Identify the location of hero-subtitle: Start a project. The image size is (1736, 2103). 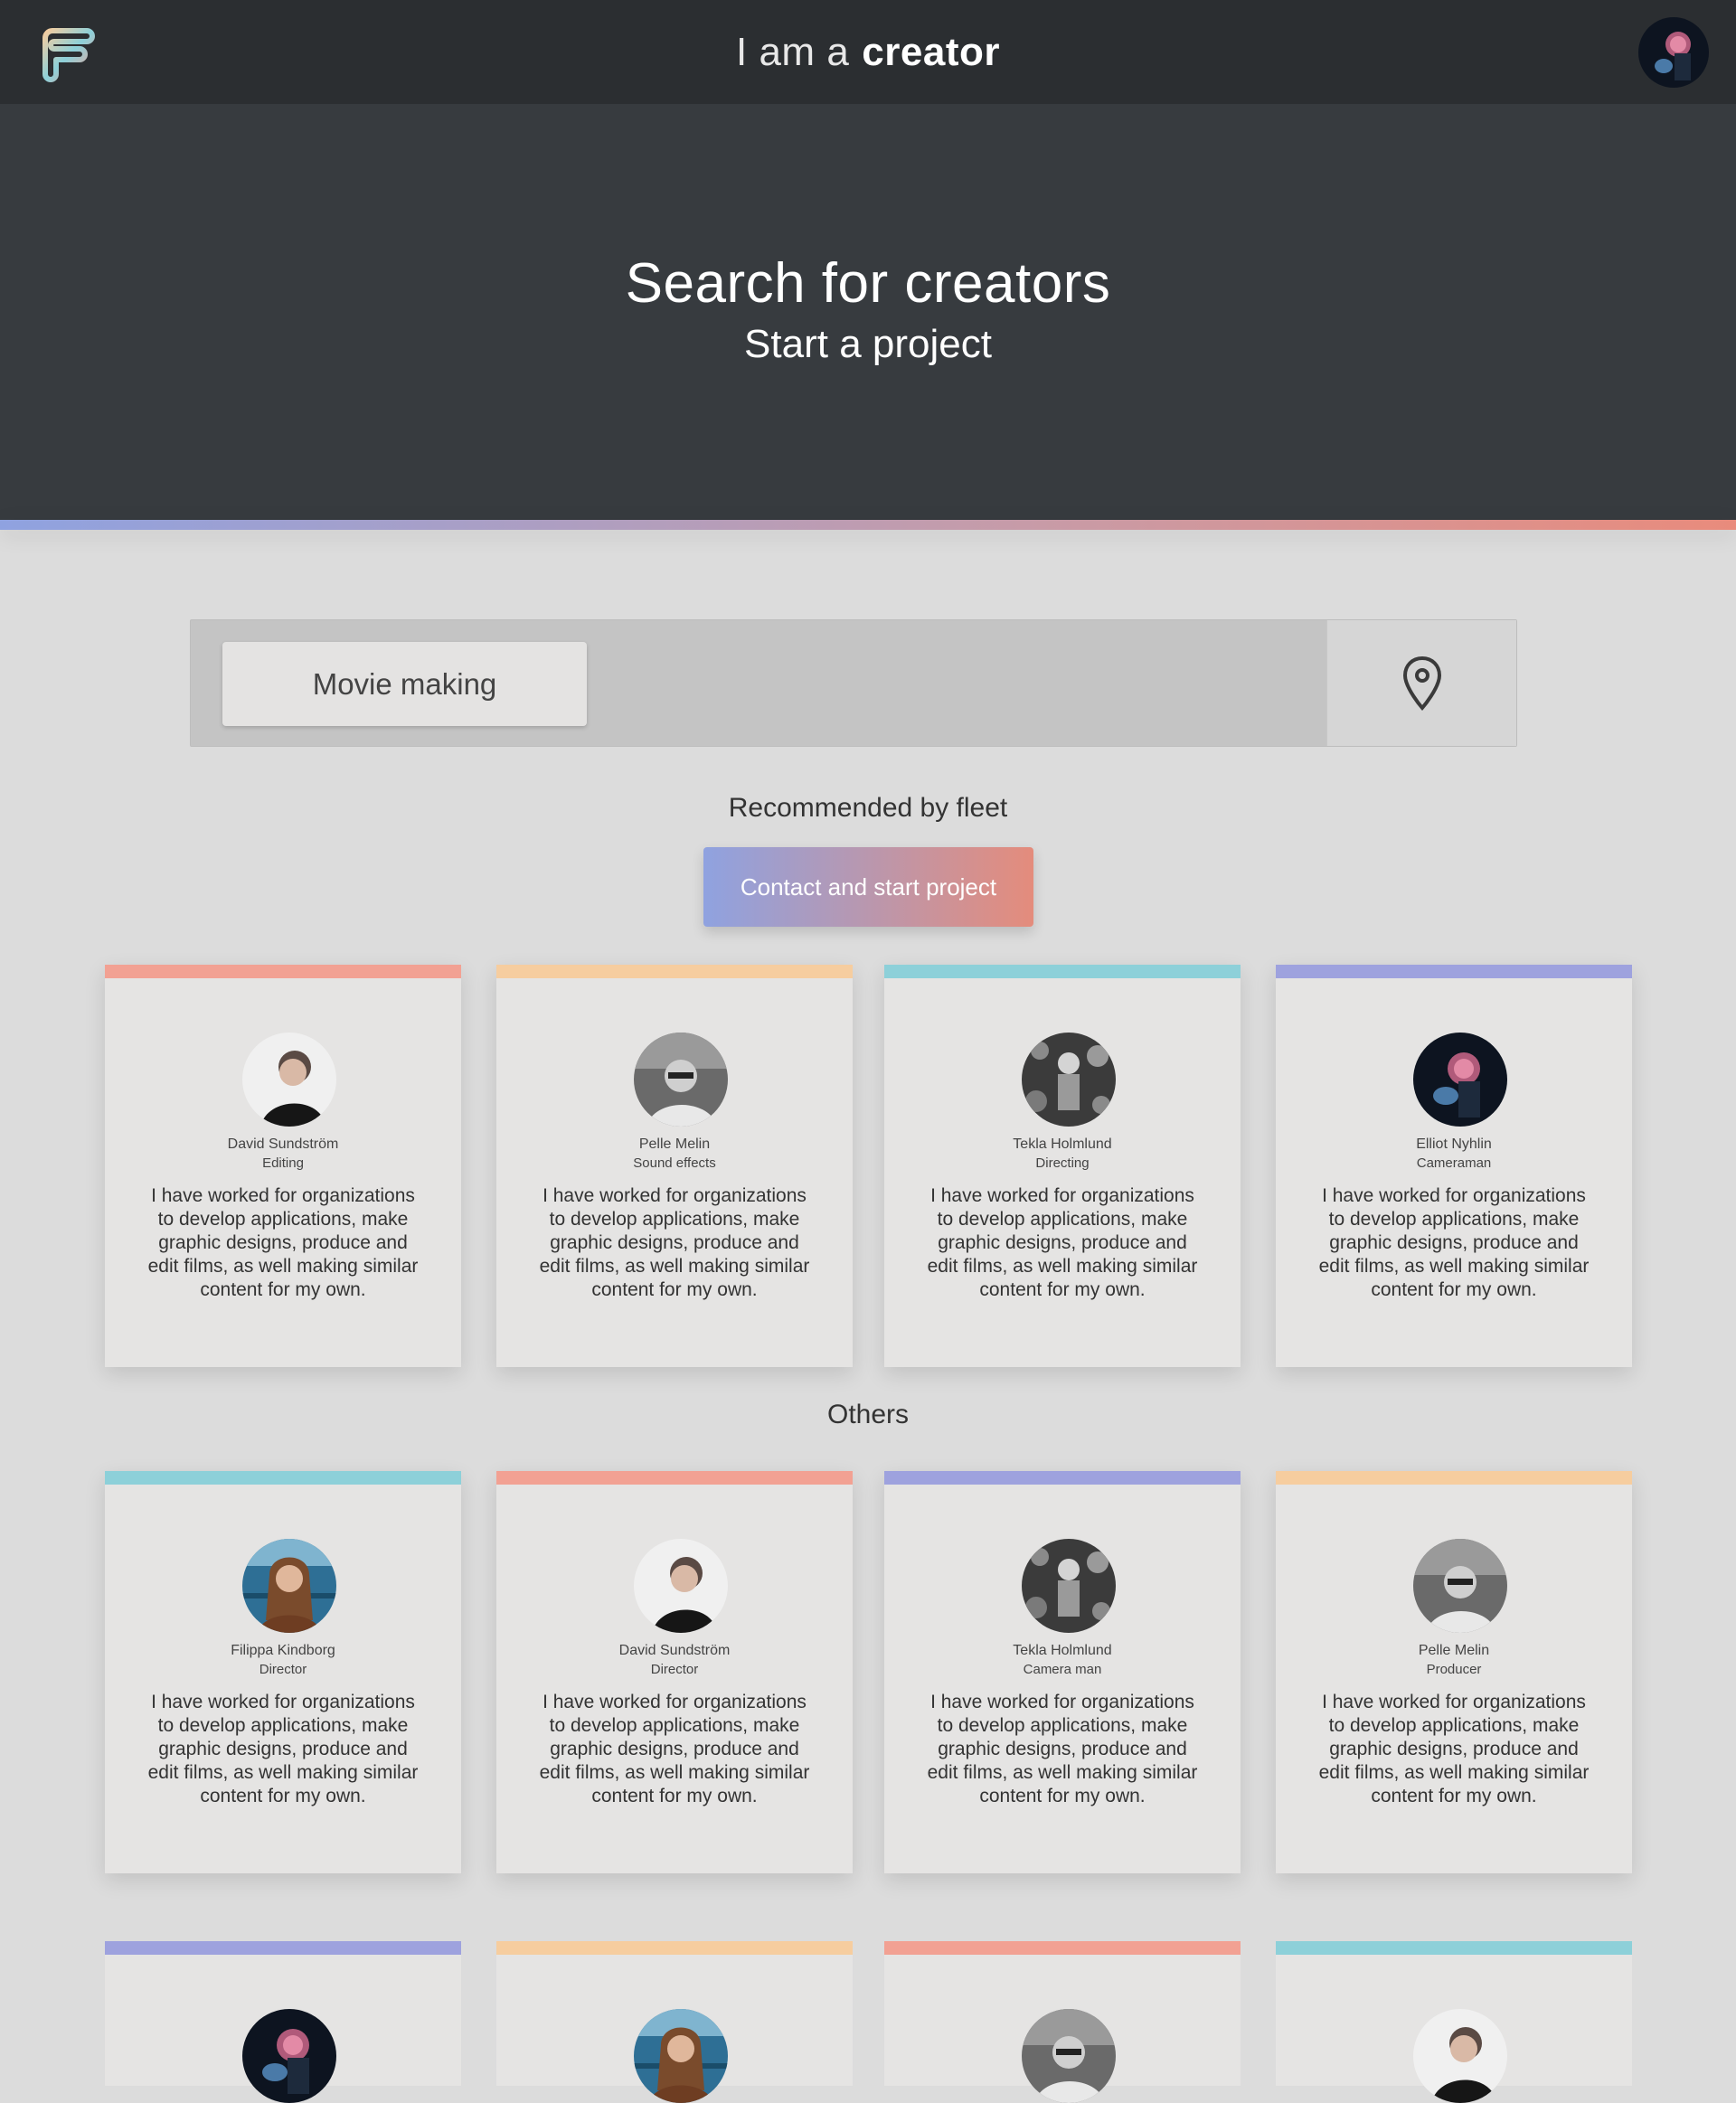
(868, 344).